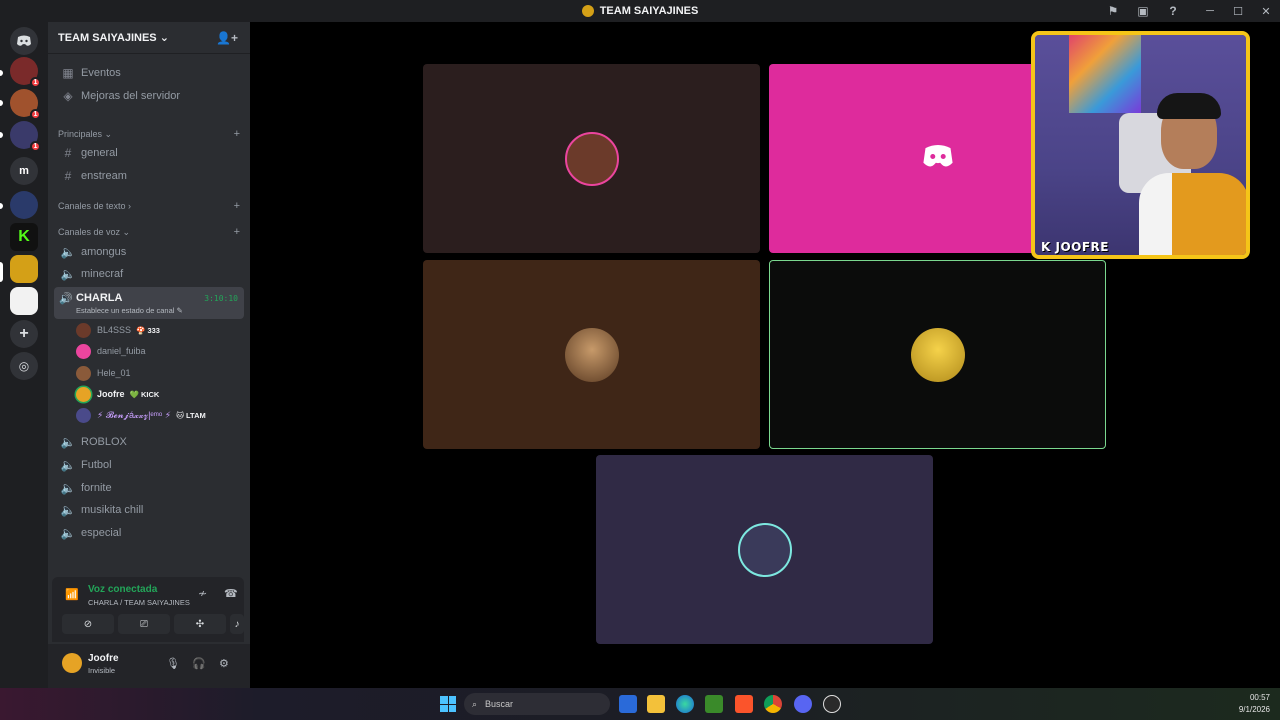  What do you see at coordinates (89, 231) in the screenshot?
I see `category-label: Canales de voz` at bounding box center [89, 231].